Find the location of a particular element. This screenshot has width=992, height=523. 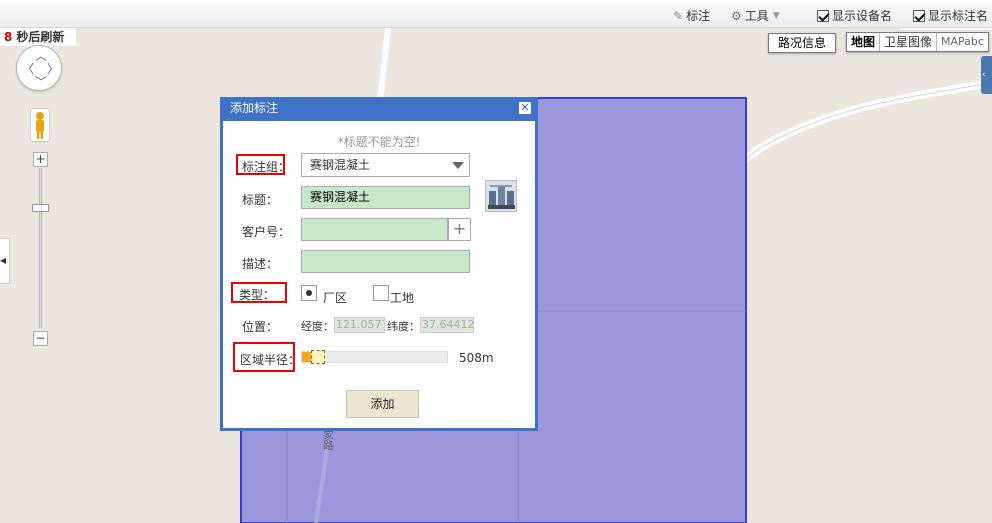

radius-slider-fill is located at coordinates (306, 357).